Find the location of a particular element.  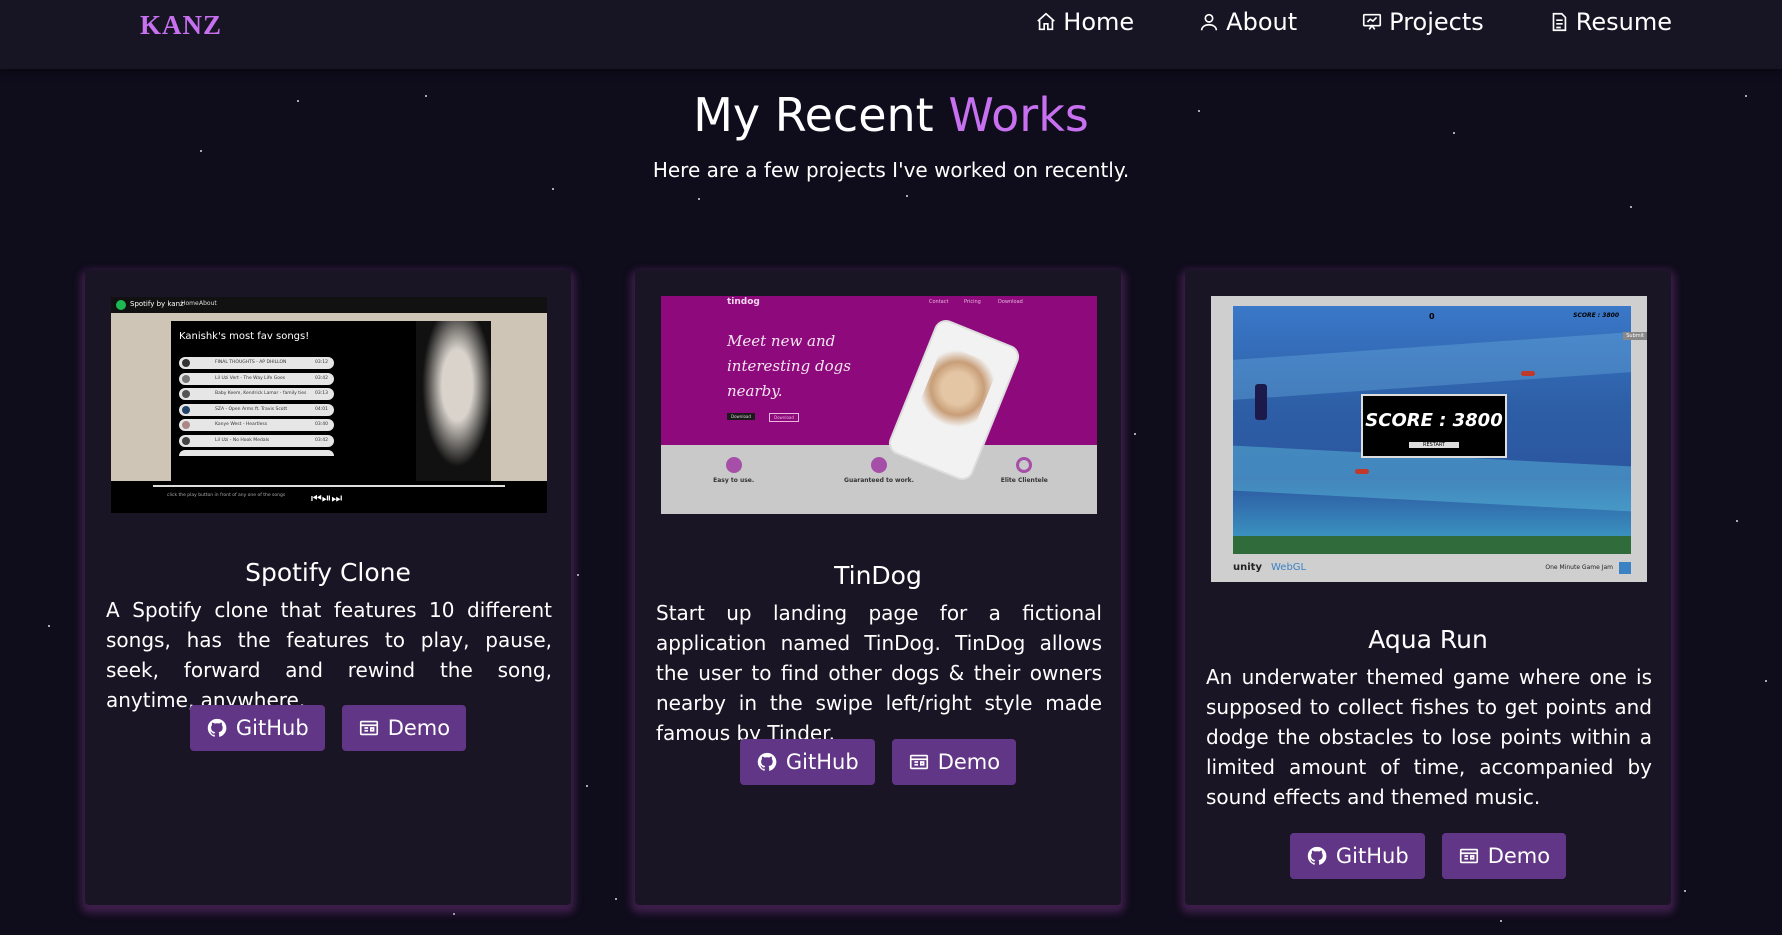

project-title: TinDog is located at coordinates (878, 575).